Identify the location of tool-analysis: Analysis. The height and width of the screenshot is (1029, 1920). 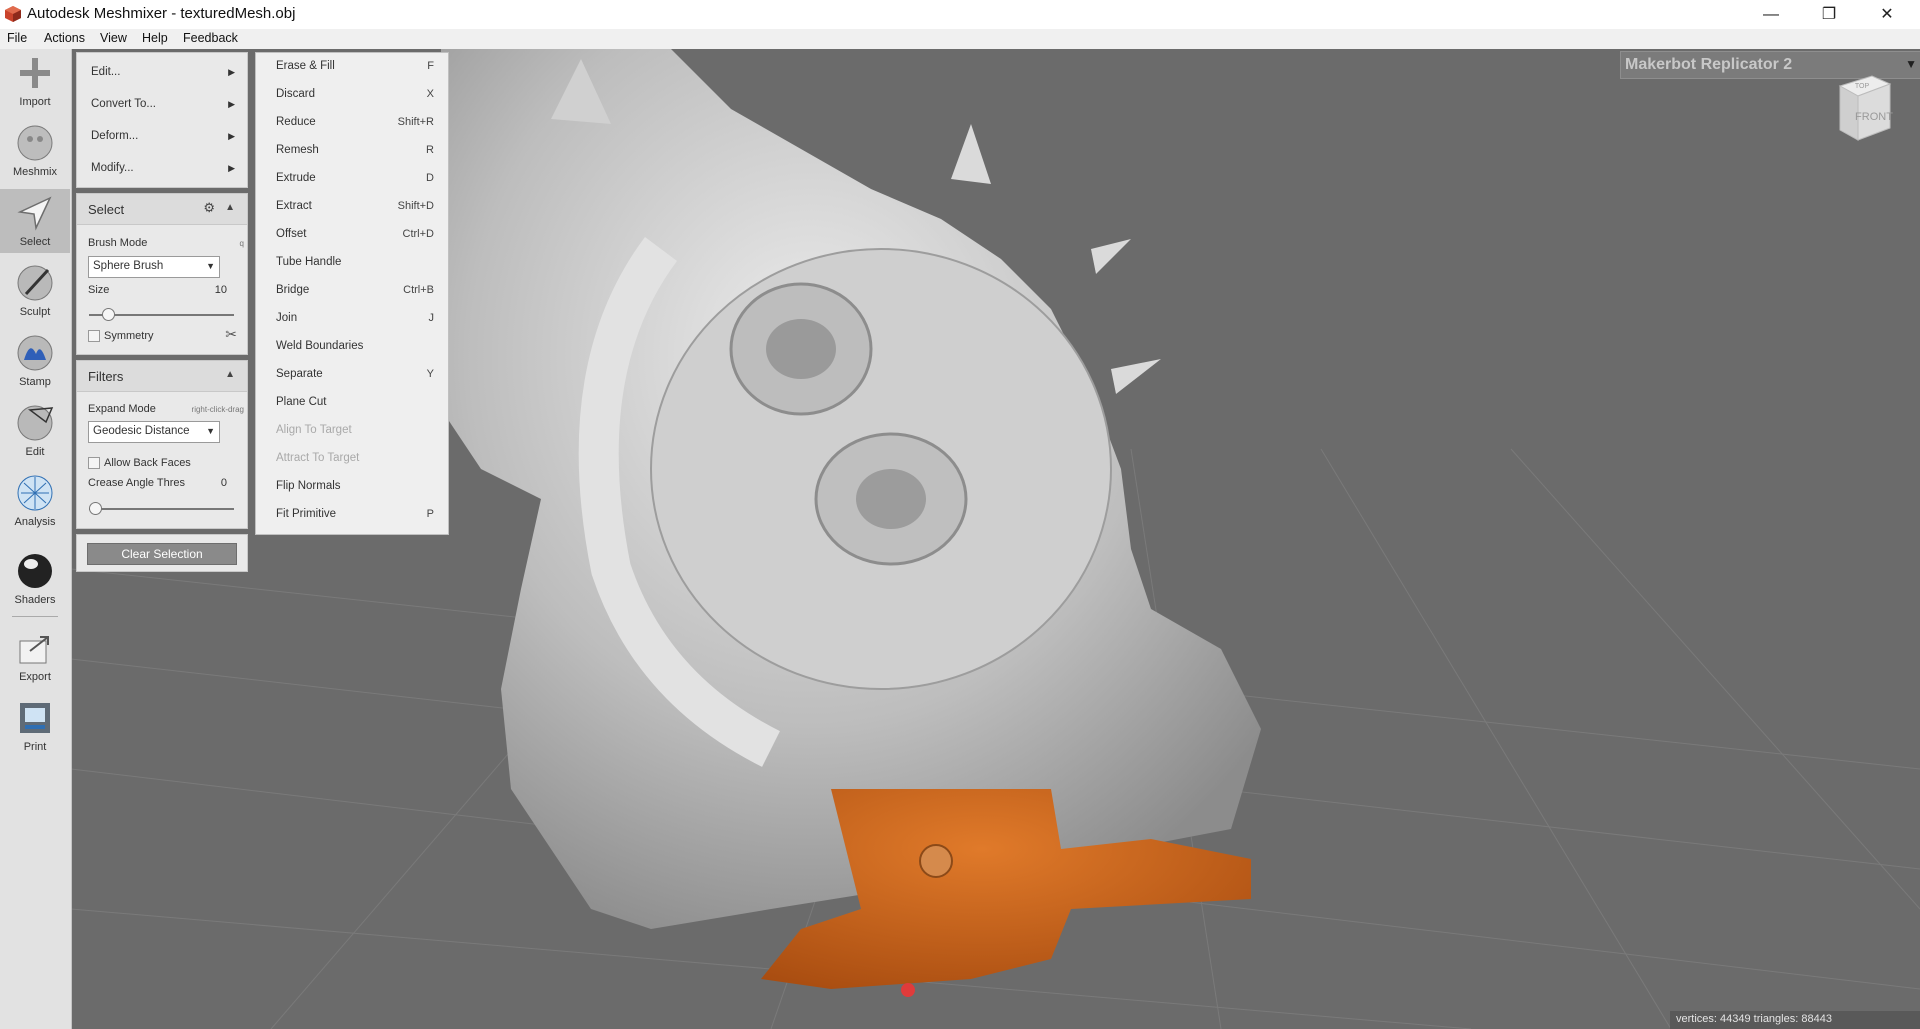
(35, 501).